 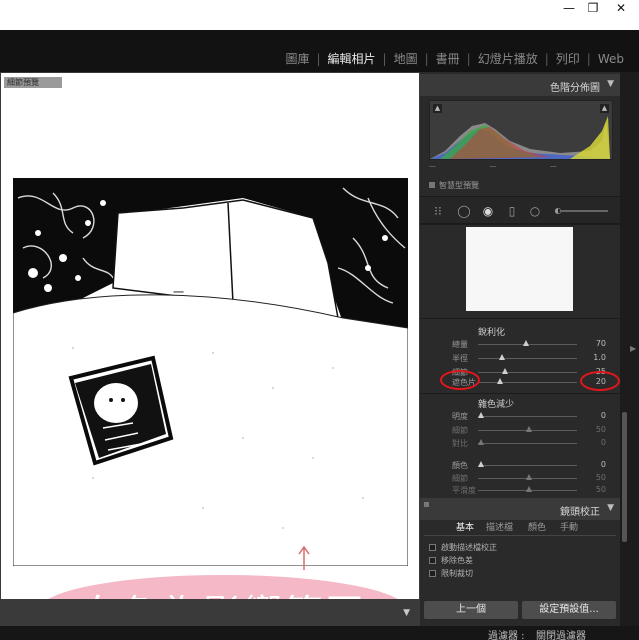 I want to click on module-tab: Web, so click(x=611, y=59).